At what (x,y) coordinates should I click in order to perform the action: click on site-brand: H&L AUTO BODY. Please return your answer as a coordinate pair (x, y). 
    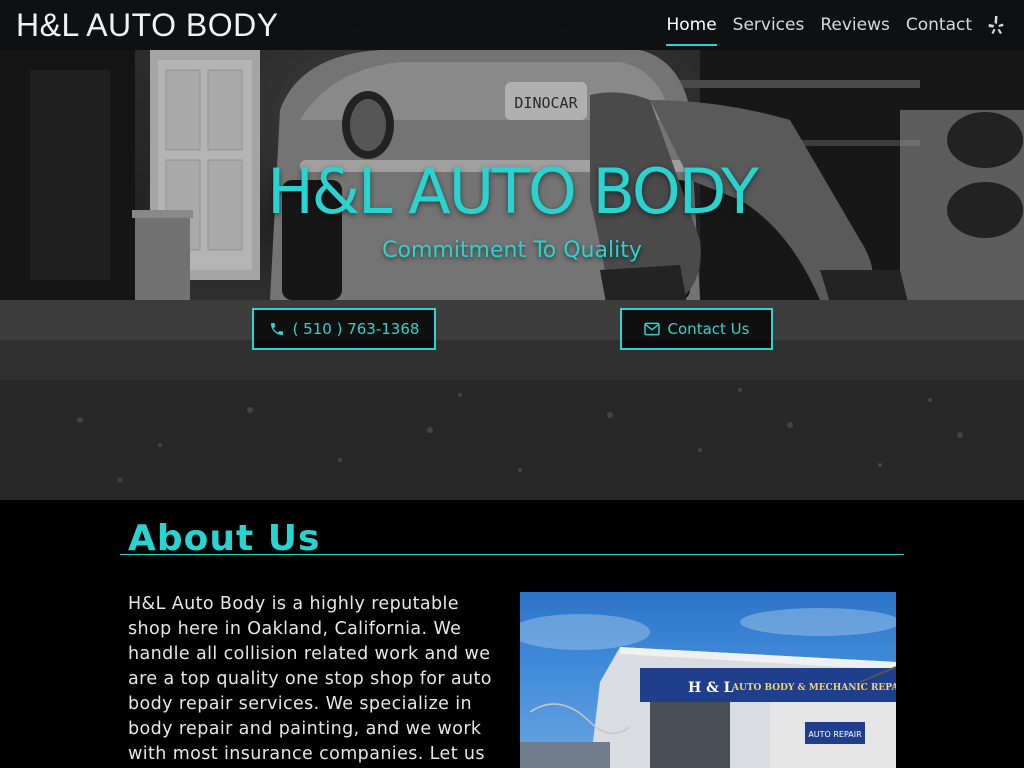
    Looking at the image, I should click on (147, 25).